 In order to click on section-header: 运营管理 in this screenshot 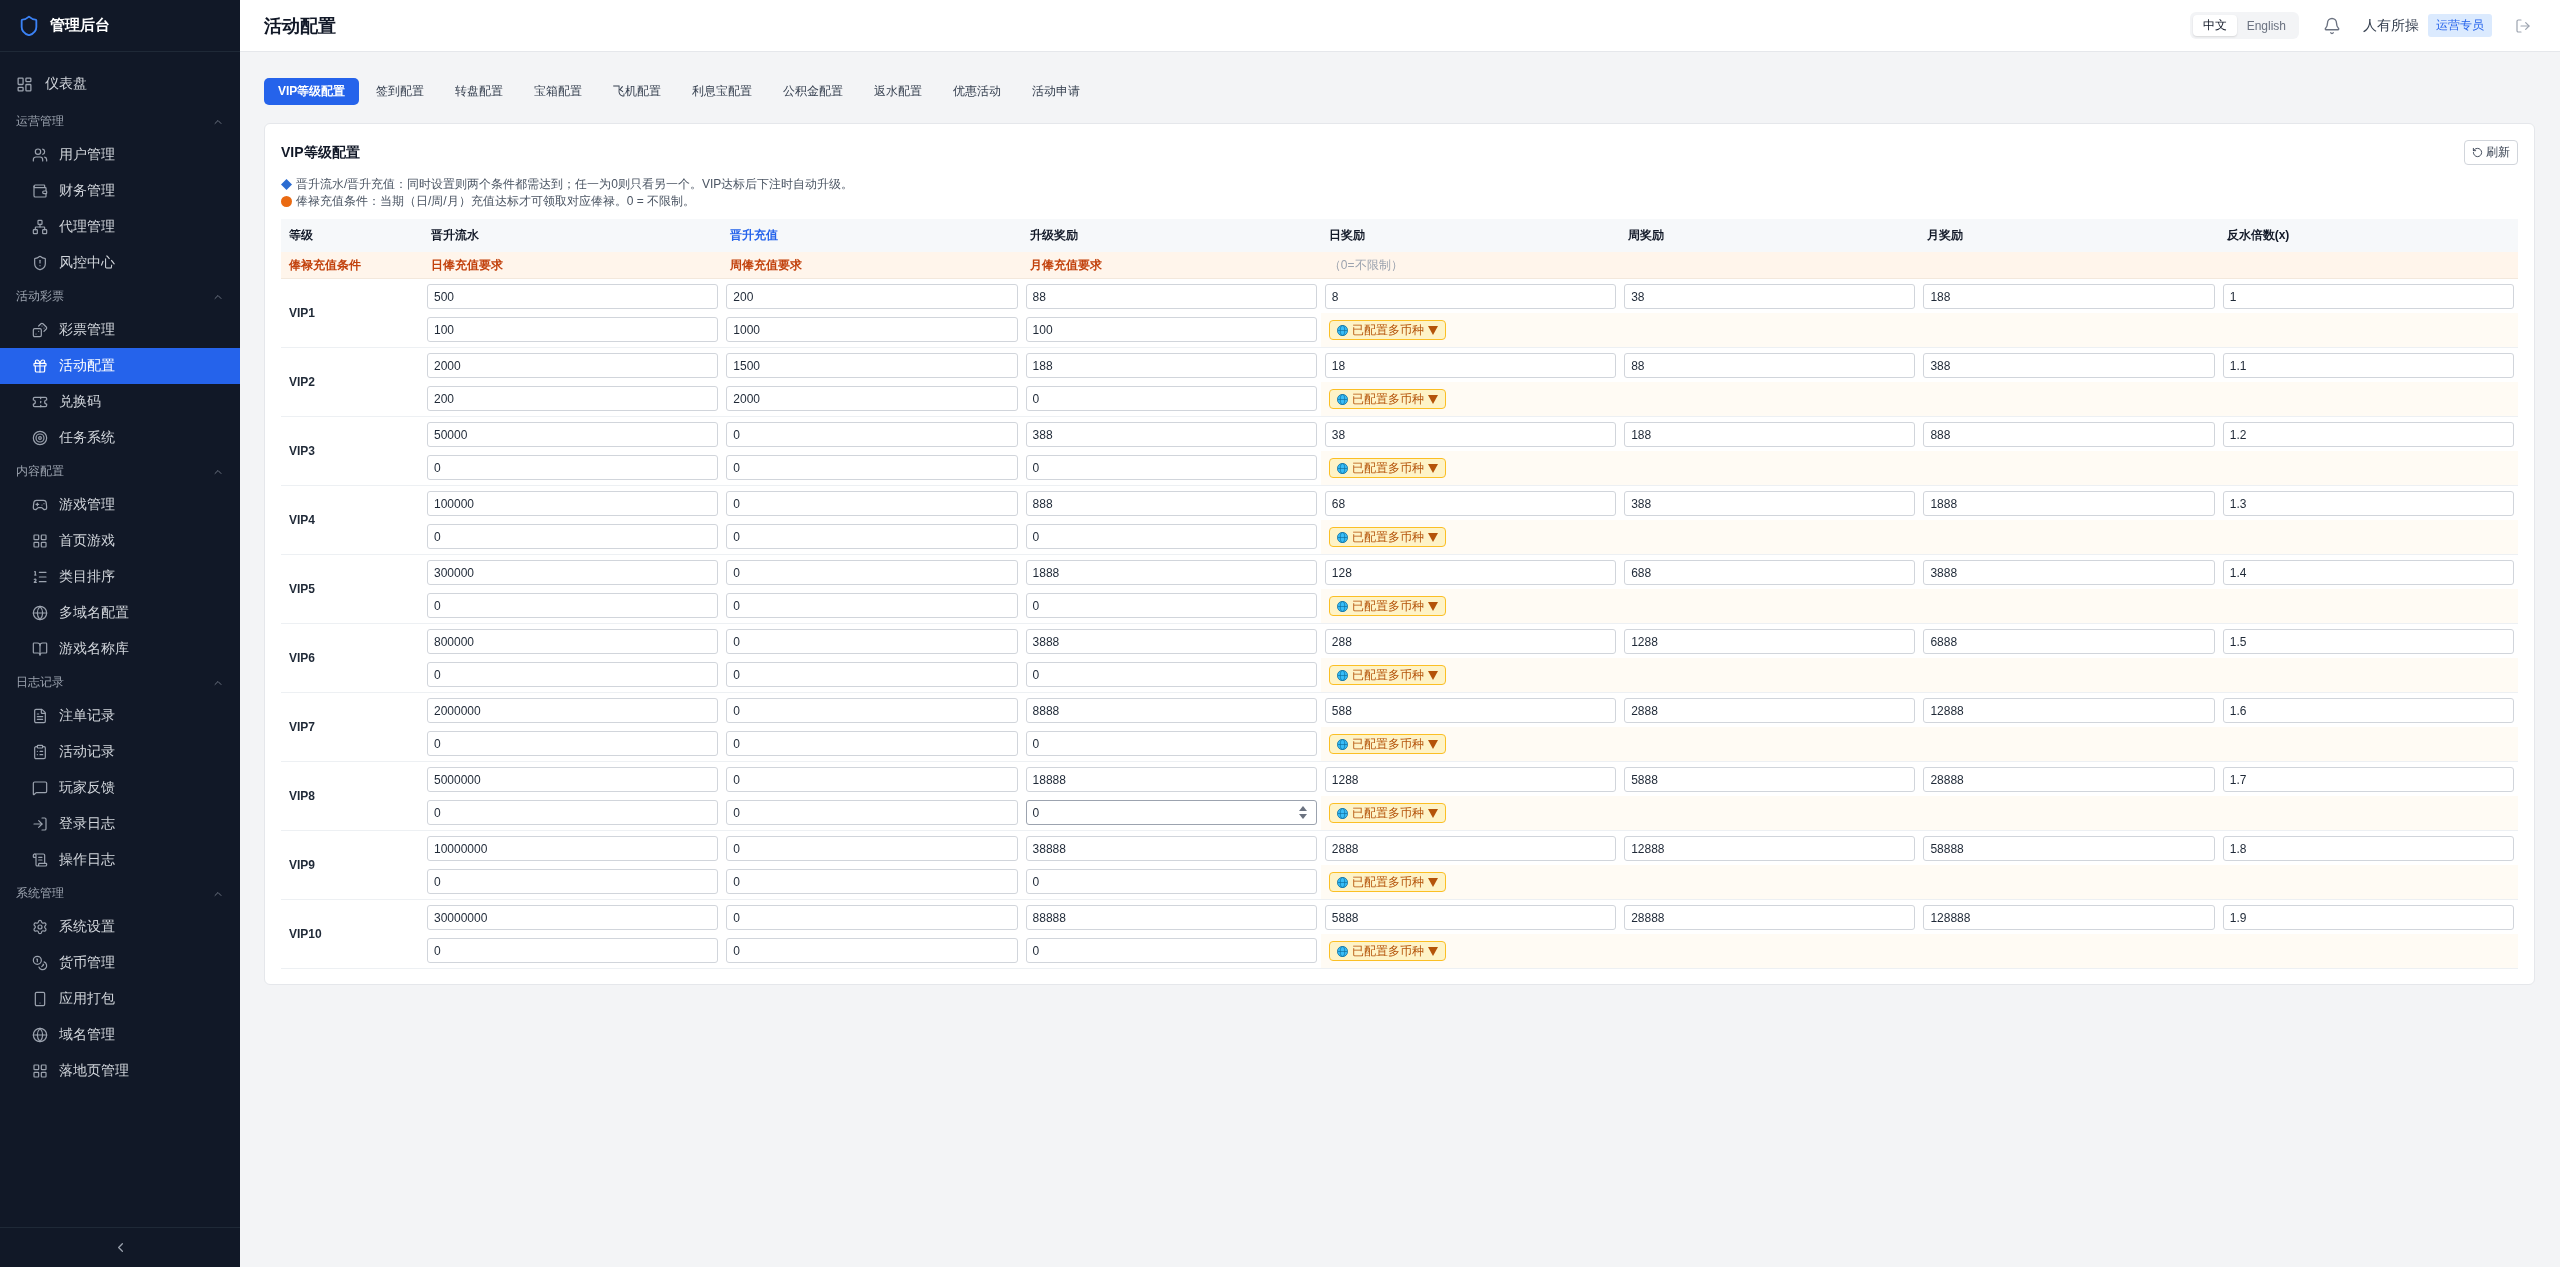, I will do `click(120, 121)`.